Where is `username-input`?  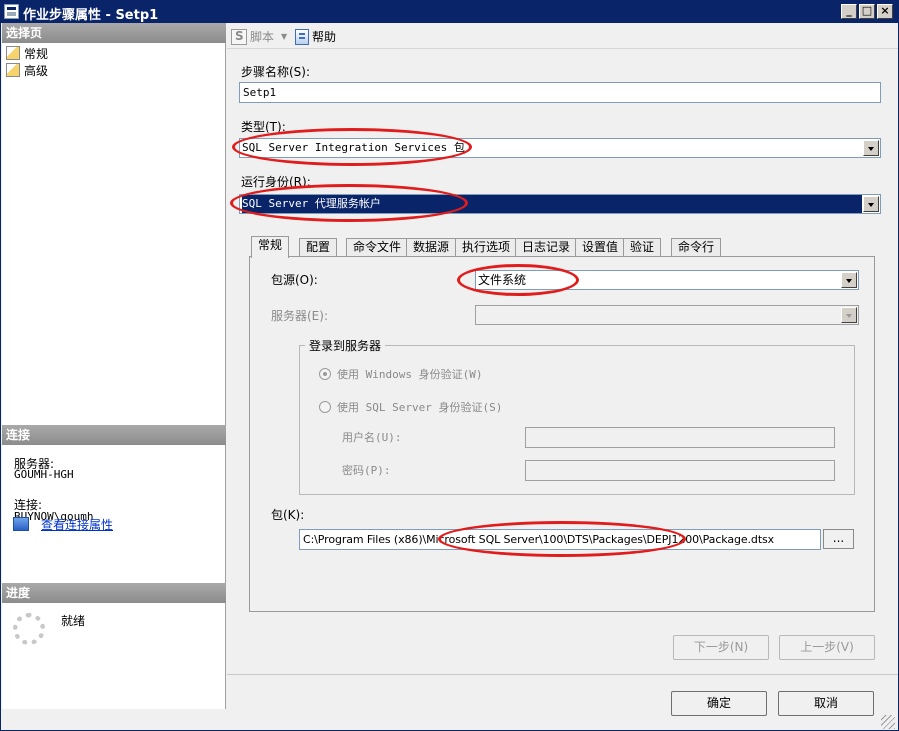
username-input is located at coordinates (680, 437).